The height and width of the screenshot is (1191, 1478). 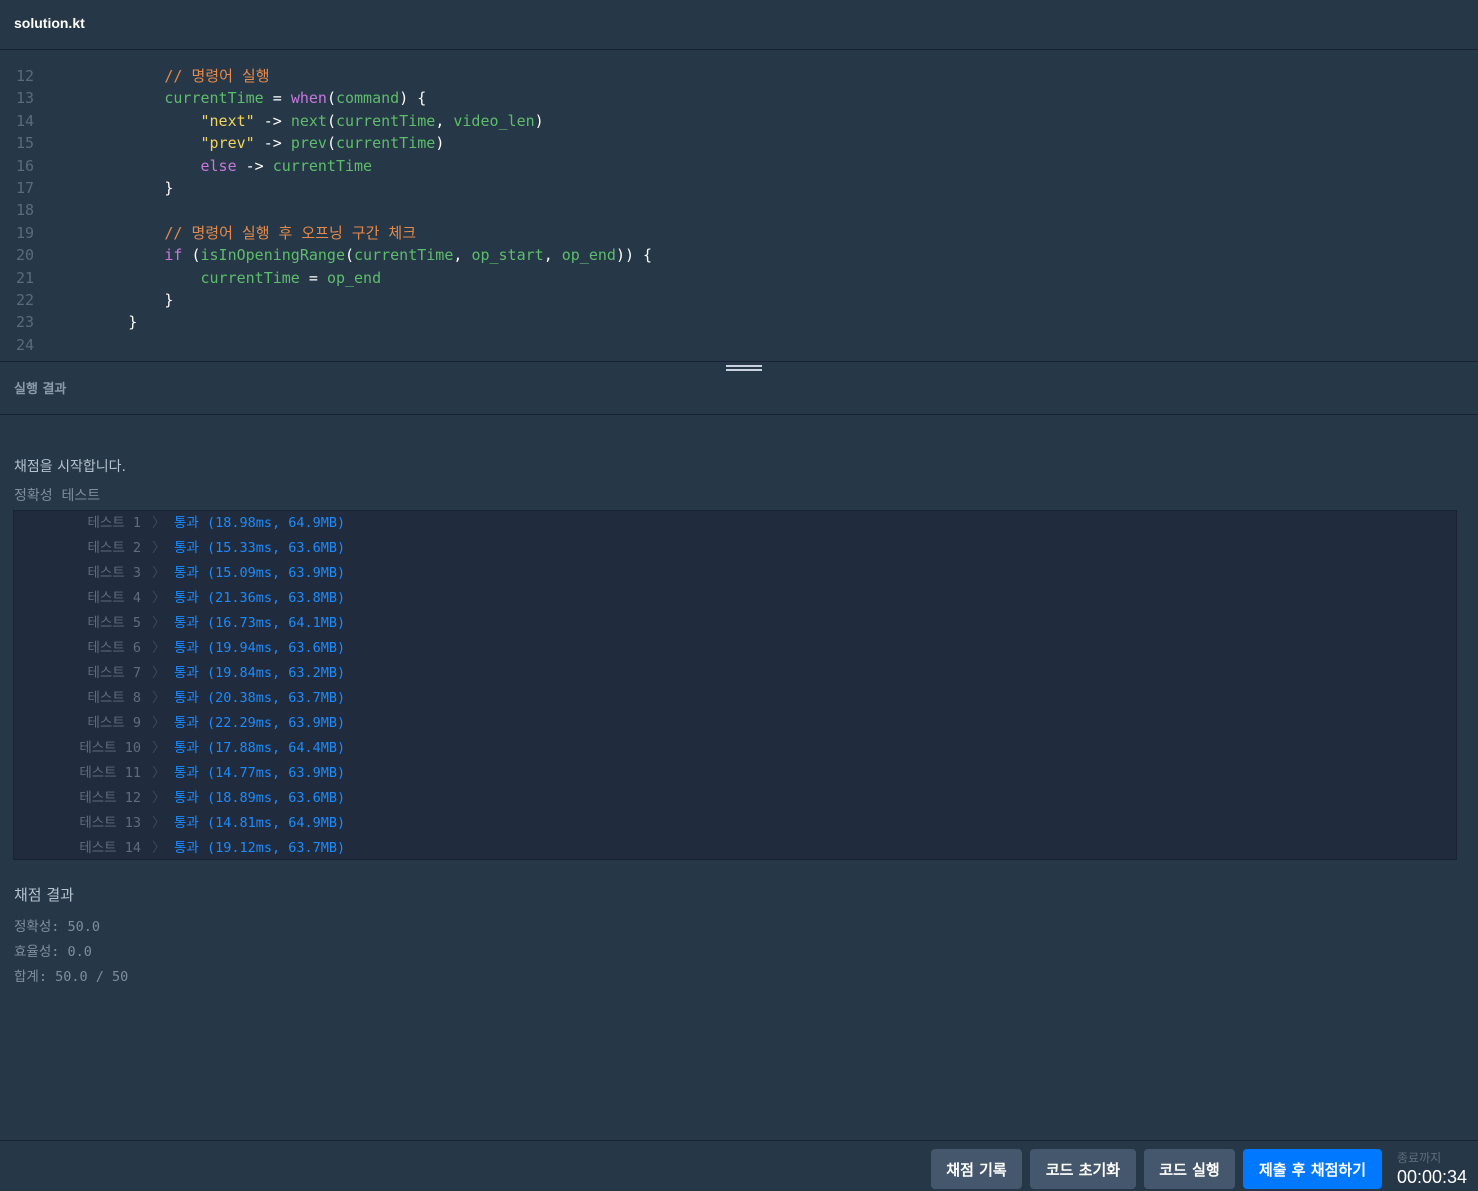 What do you see at coordinates (739, 166) in the screenshot?
I see `code-line: 16 else -> currentTime` at bounding box center [739, 166].